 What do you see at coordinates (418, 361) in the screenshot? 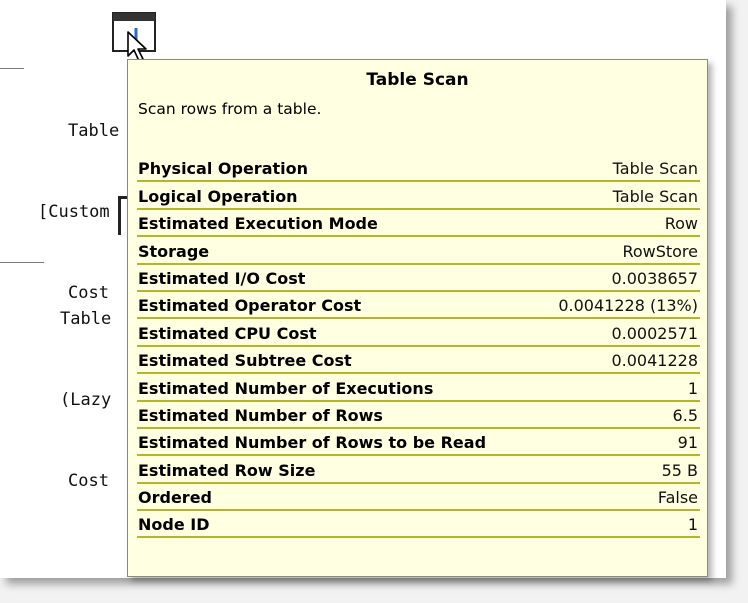
I see `tooltip-property-row: Estimated Subtree Cost 0.0041228` at bounding box center [418, 361].